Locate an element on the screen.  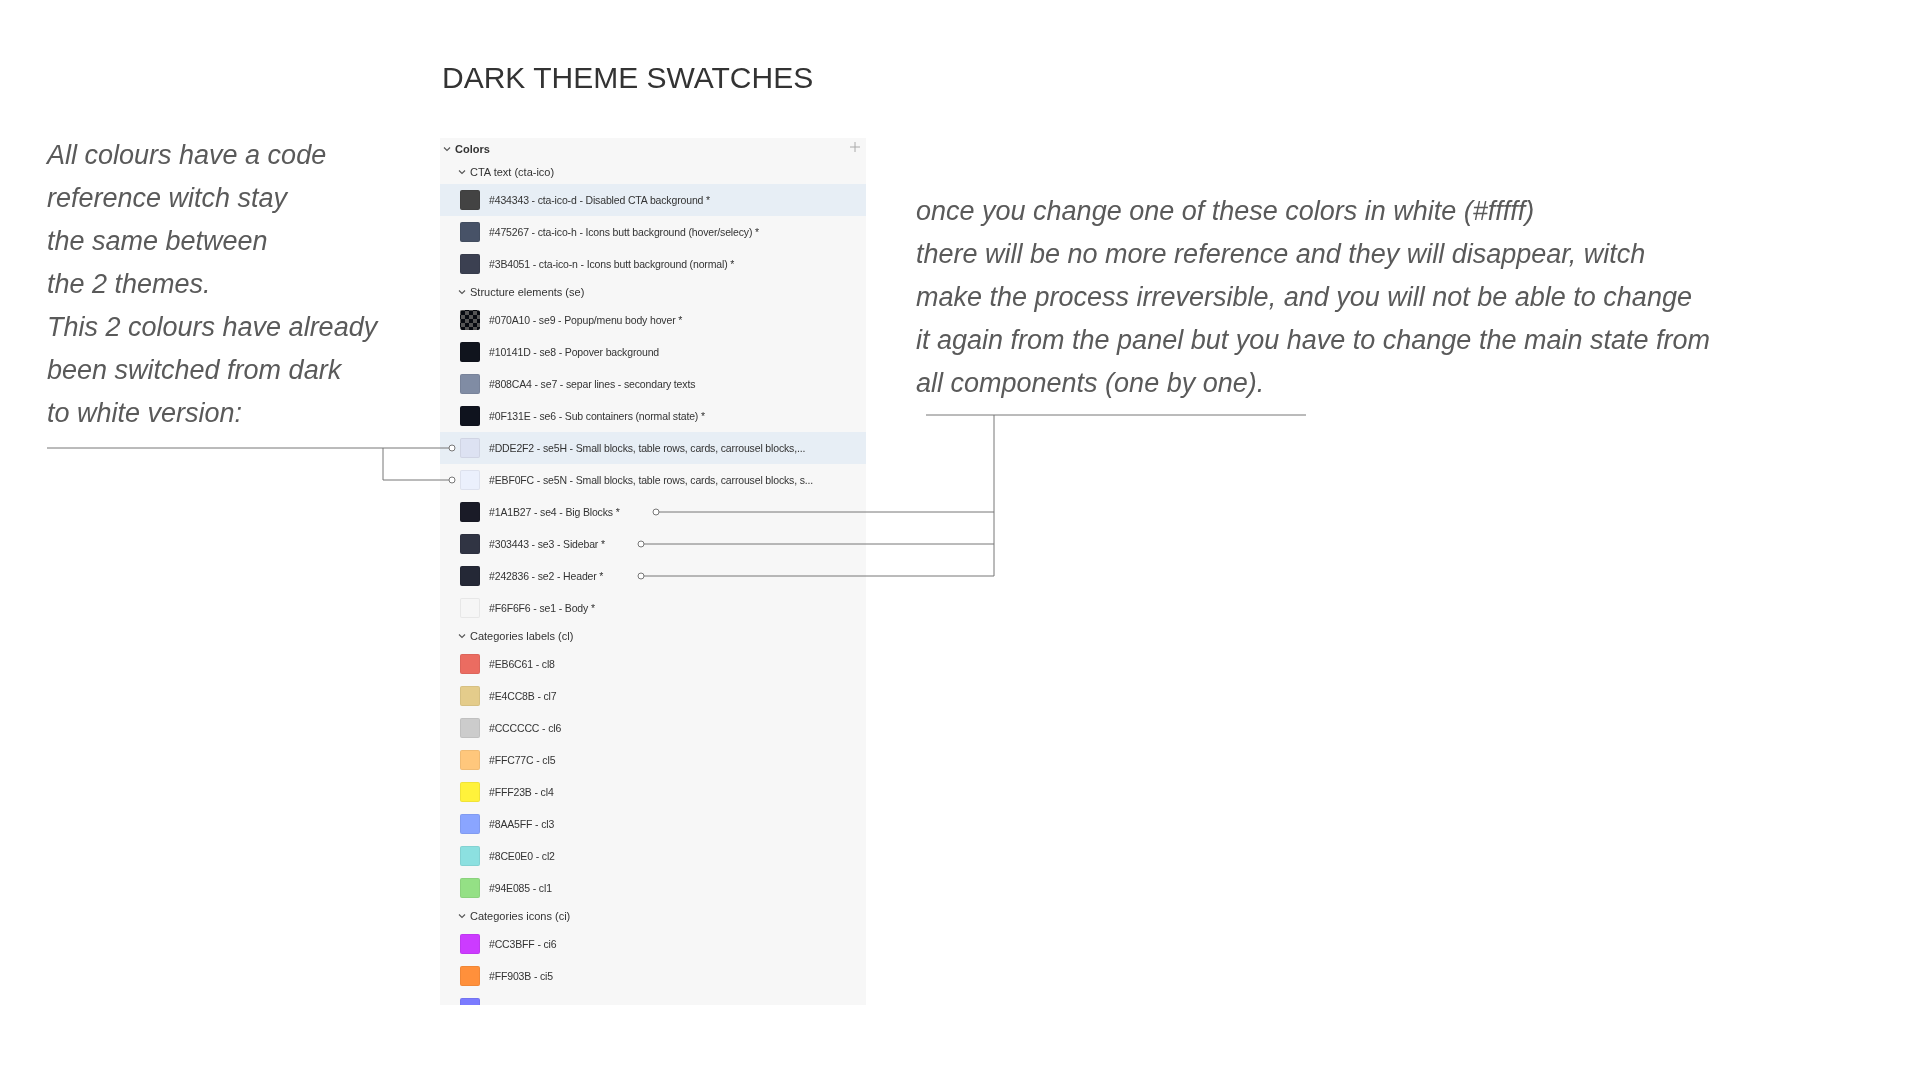
swatch-label: #1A1B27 - se4 - Big Blocks * is located at coordinates (554, 512).